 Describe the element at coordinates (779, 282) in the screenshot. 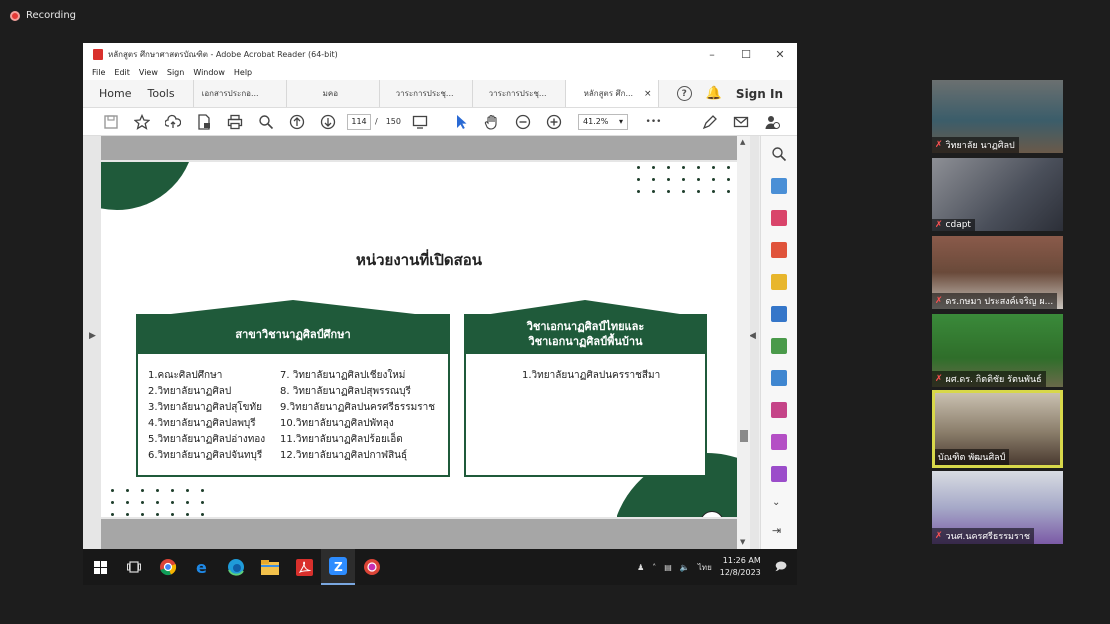

I see `comment-icon` at that location.